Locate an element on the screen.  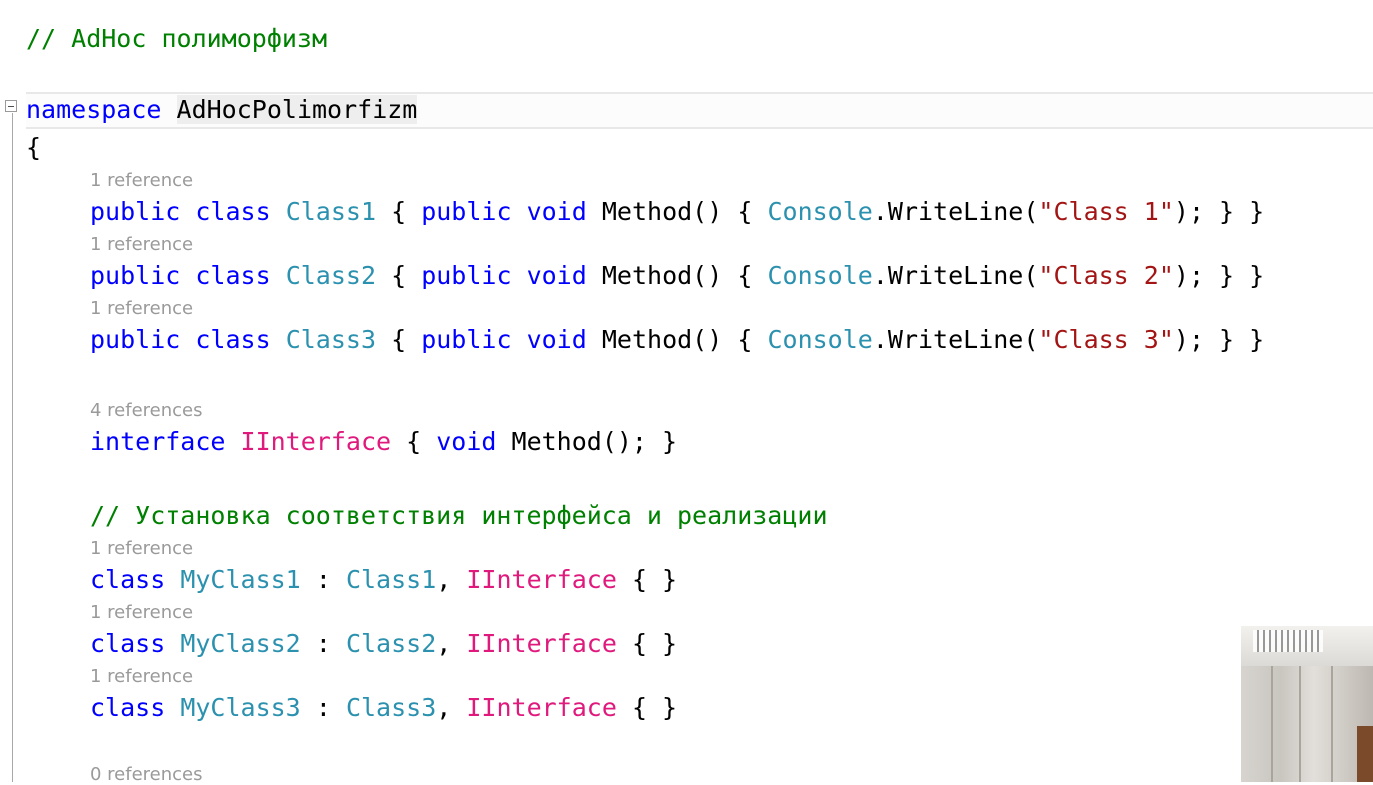
codelens-myclass3: 1 reference is located at coordinates (141, 676).